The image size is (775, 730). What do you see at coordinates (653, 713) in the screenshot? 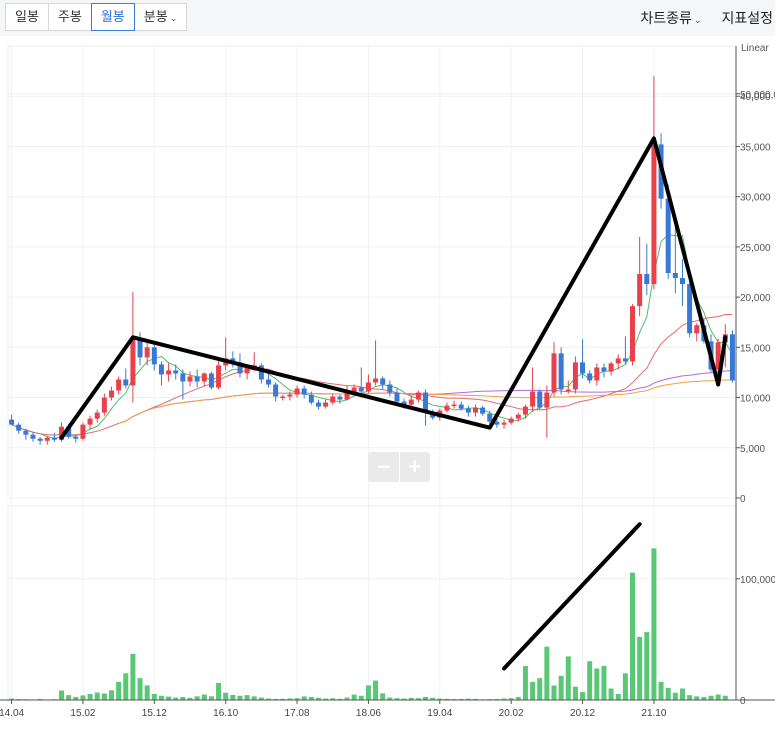
I see `time-tick-label: 21.10` at bounding box center [653, 713].